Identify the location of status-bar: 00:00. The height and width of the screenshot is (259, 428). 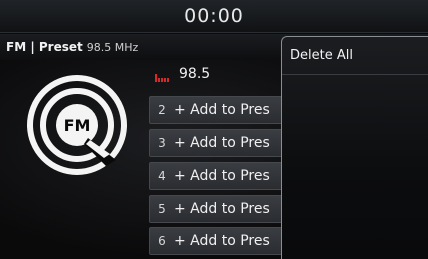
(214, 16).